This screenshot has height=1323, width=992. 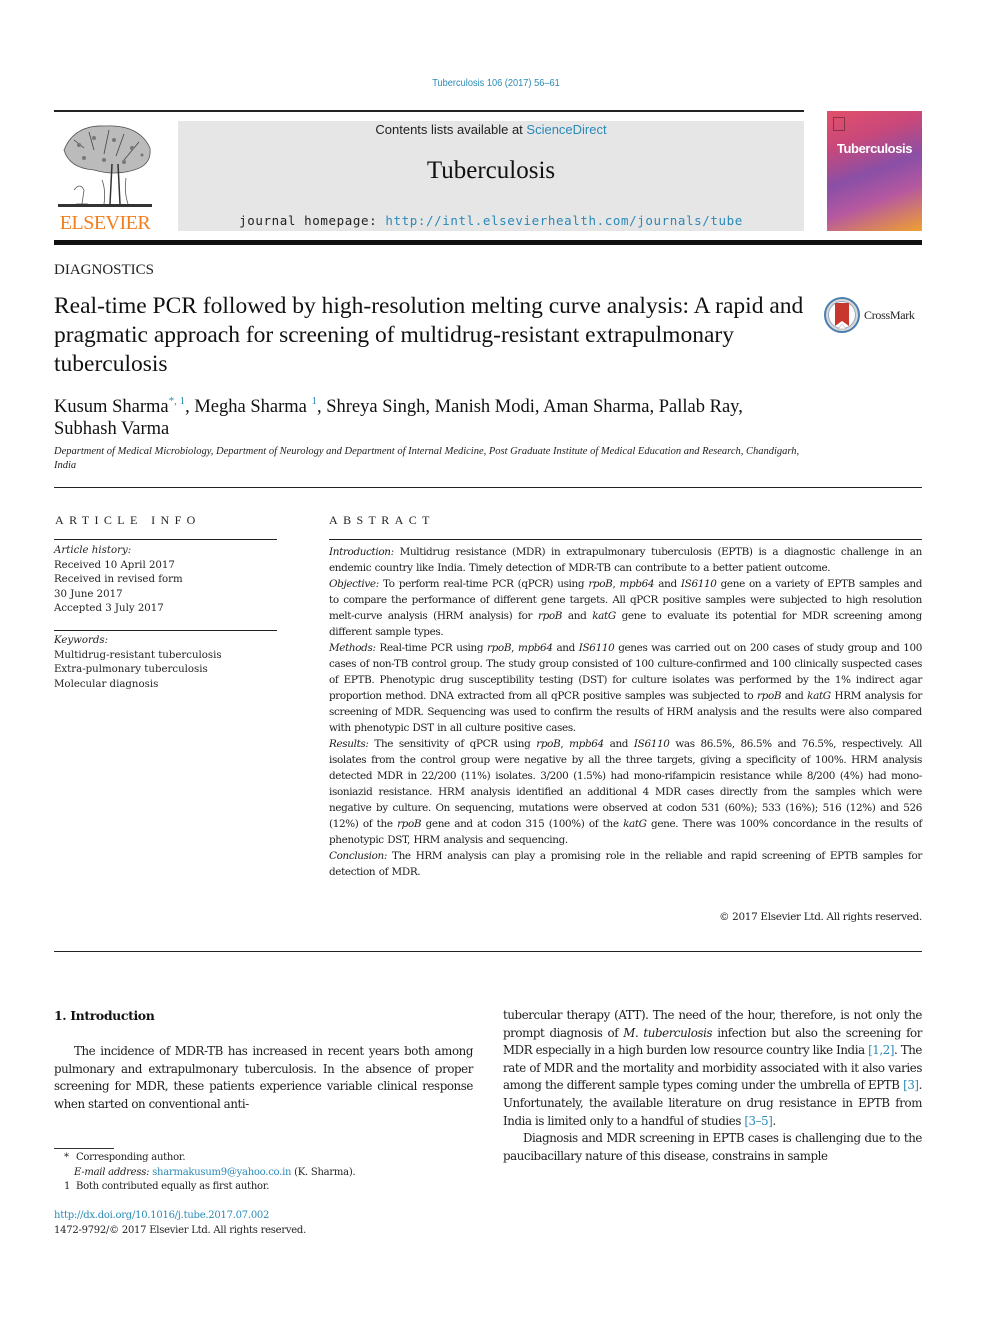 I want to click on elsevier-logo: ELSEVIER, so click(x=105, y=177).